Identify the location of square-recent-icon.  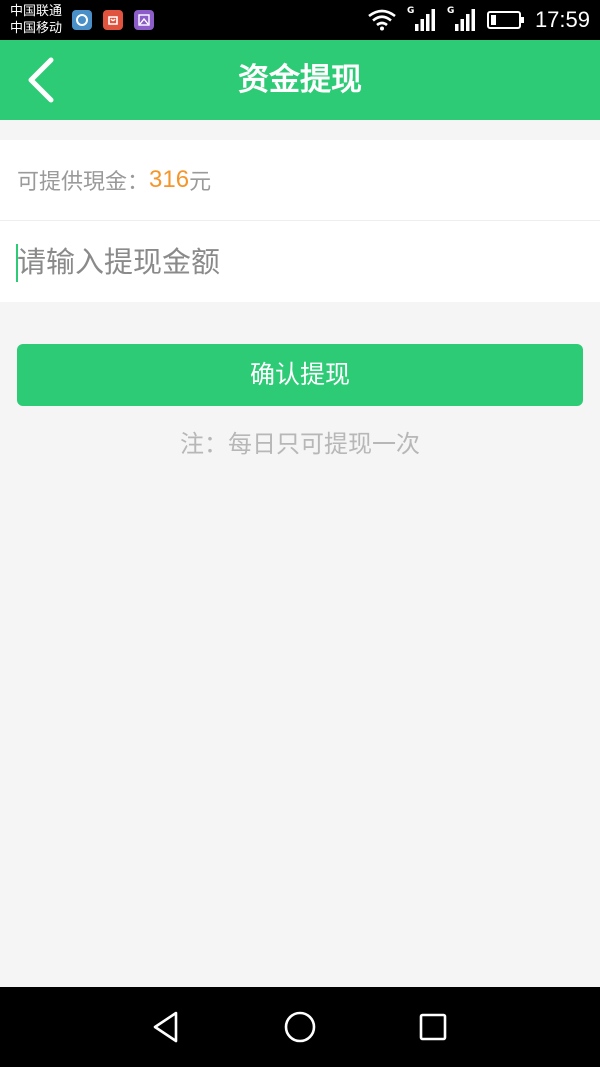
(433, 1027).